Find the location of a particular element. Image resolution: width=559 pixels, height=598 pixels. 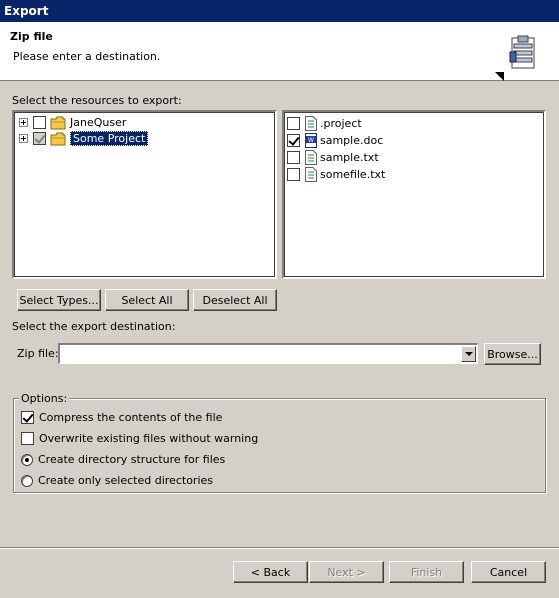

tree-item-label: JaneQuser is located at coordinates (98, 122).